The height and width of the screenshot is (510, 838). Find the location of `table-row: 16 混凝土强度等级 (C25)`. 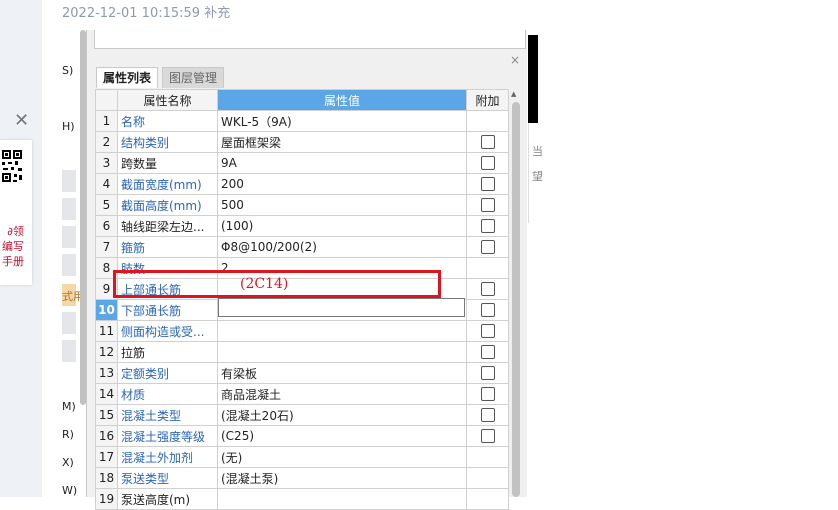

table-row: 16 混凝土强度等级 (C25) is located at coordinates (302, 436).